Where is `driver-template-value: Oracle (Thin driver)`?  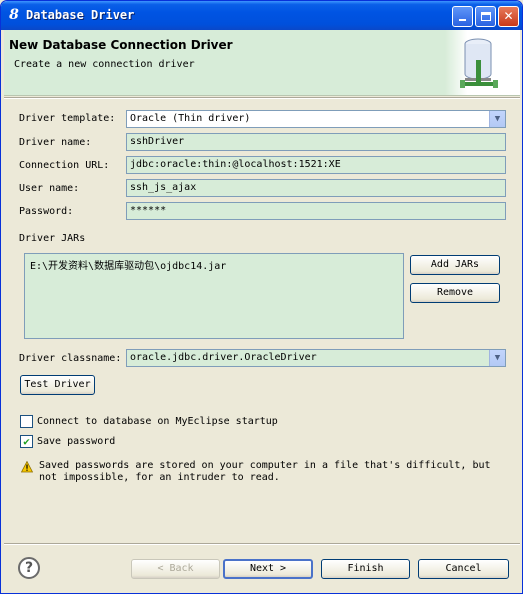 driver-template-value: Oracle (Thin driver) is located at coordinates (190, 118).